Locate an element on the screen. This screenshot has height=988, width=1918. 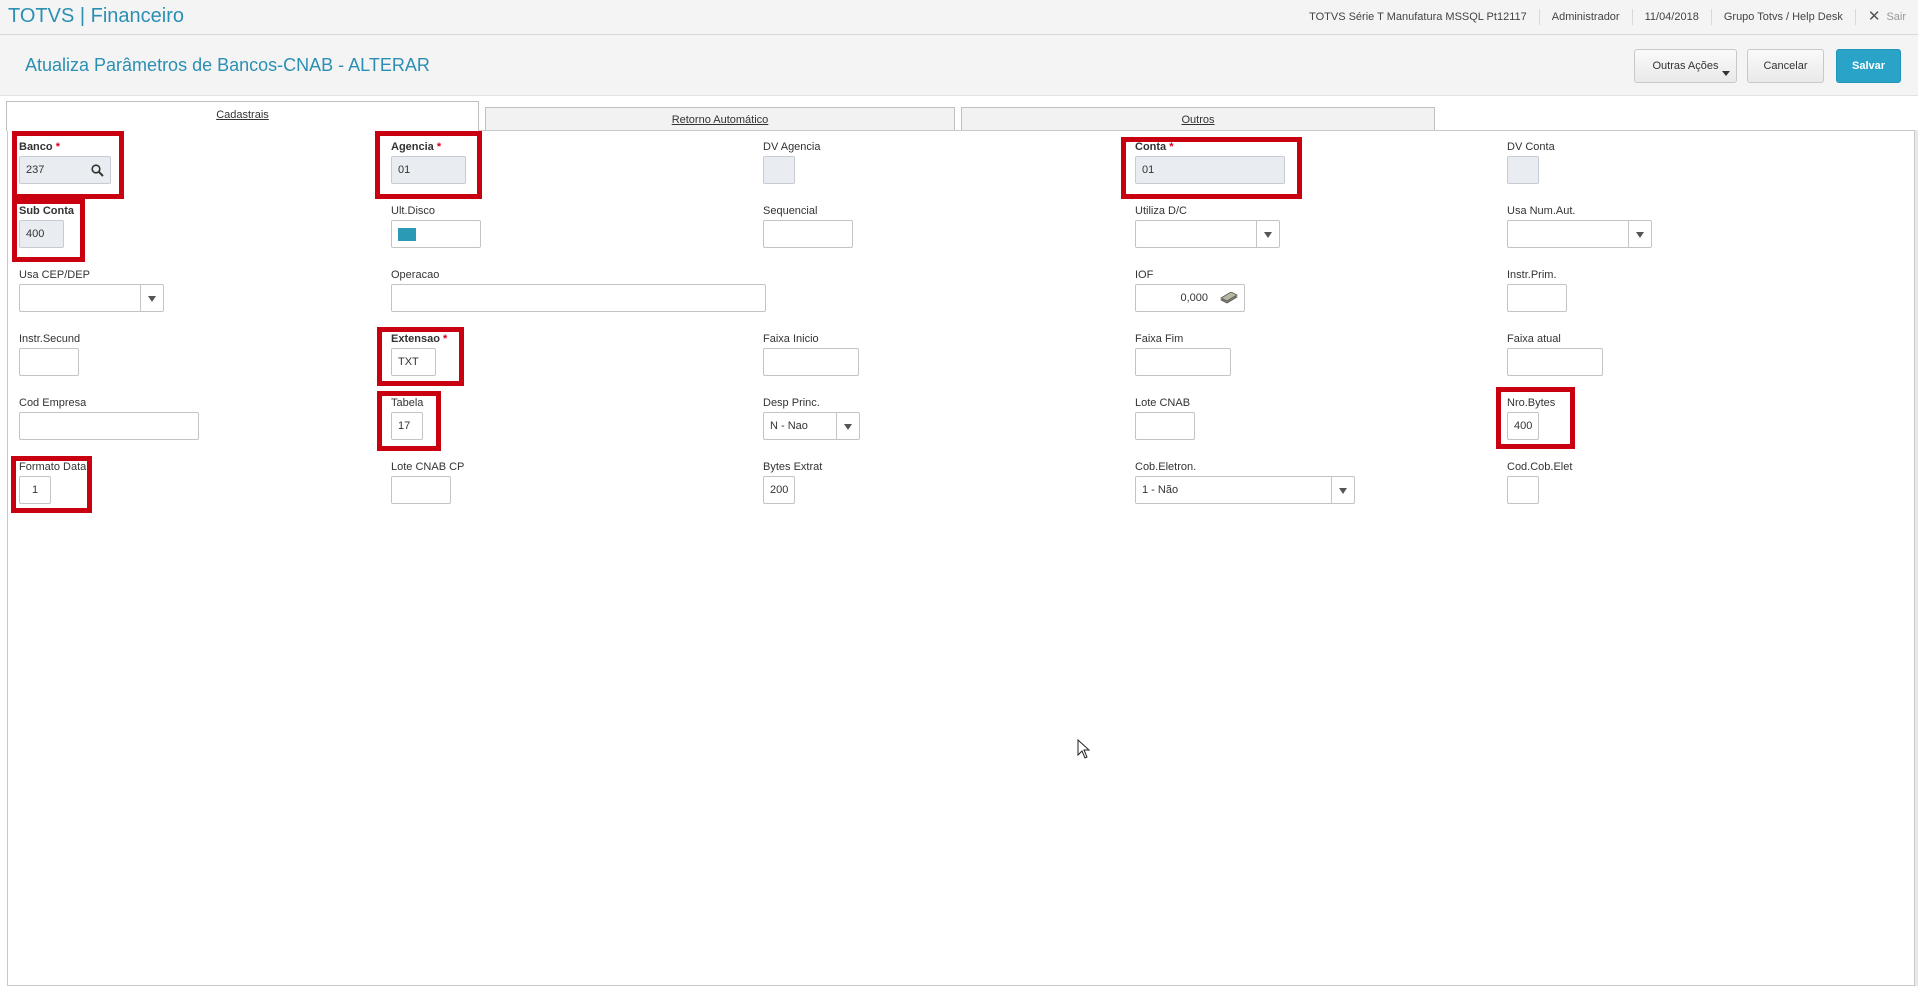
desp-princ-label: Desp Princ. is located at coordinates (791, 403).